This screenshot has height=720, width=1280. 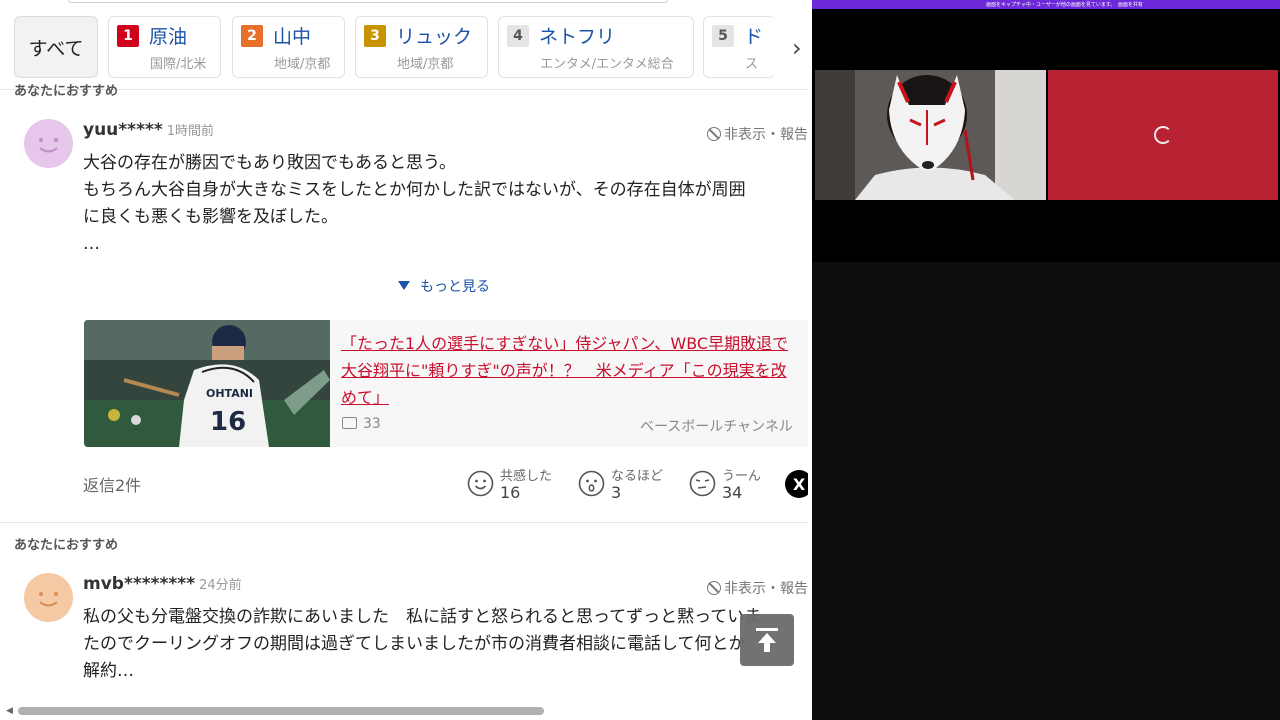 What do you see at coordinates (591, 483) in the screenshot?
I see `surprised-face-icon` at bounding box center [591, 483].